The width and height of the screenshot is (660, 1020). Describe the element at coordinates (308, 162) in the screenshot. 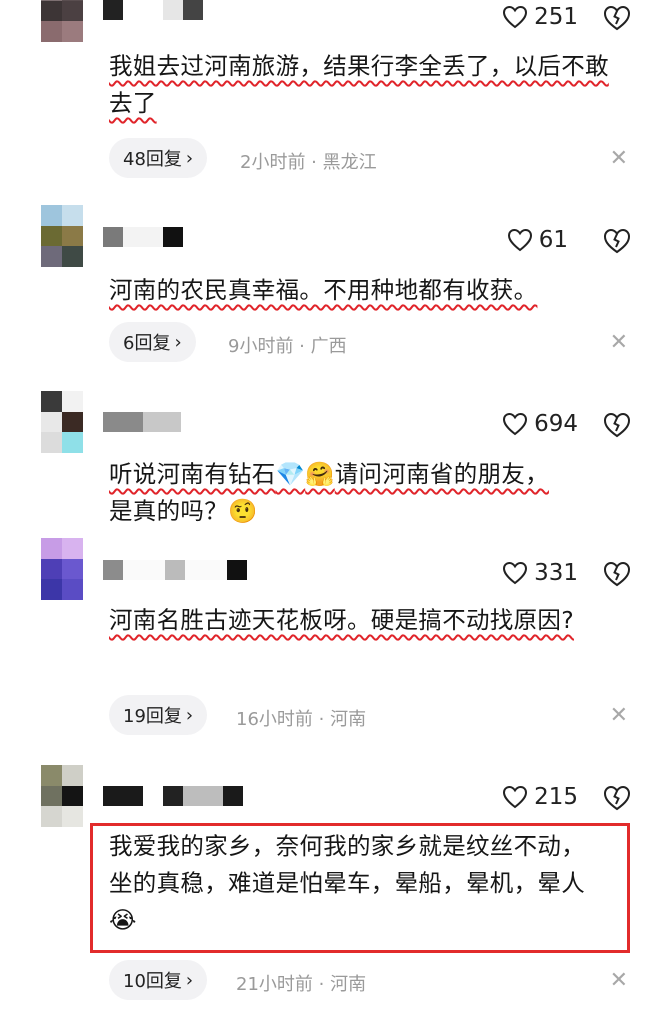

I see `comment-meta: 2小时前 · 黑龙江` at that location.